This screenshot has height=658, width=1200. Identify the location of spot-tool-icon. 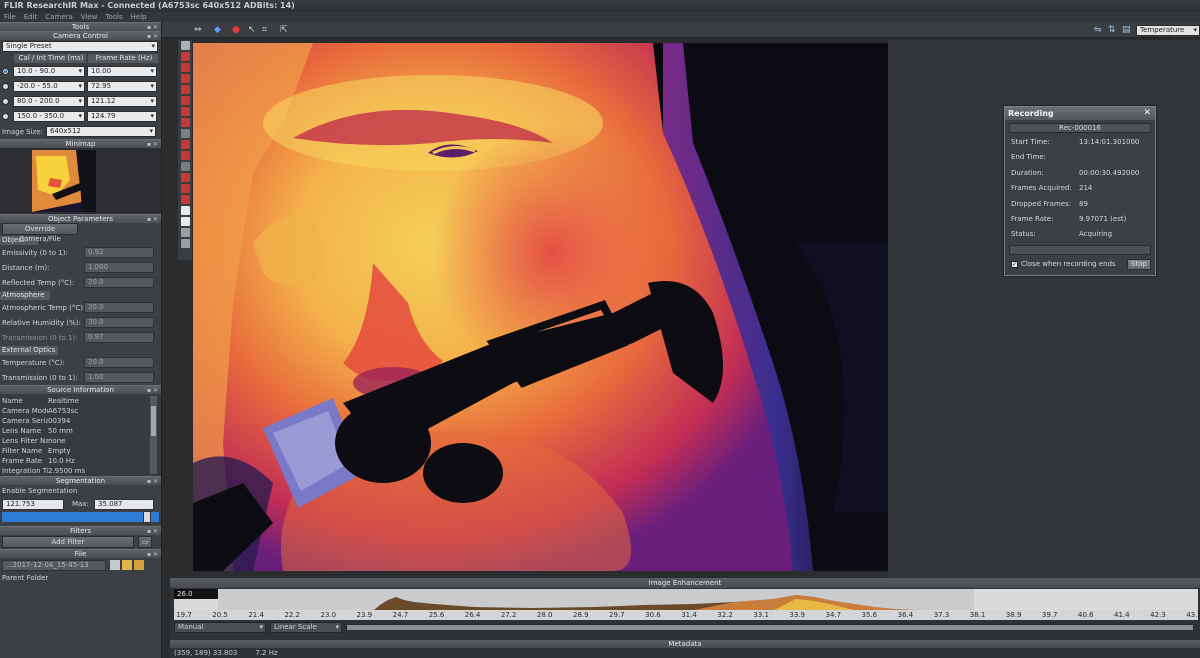
(185, 56).